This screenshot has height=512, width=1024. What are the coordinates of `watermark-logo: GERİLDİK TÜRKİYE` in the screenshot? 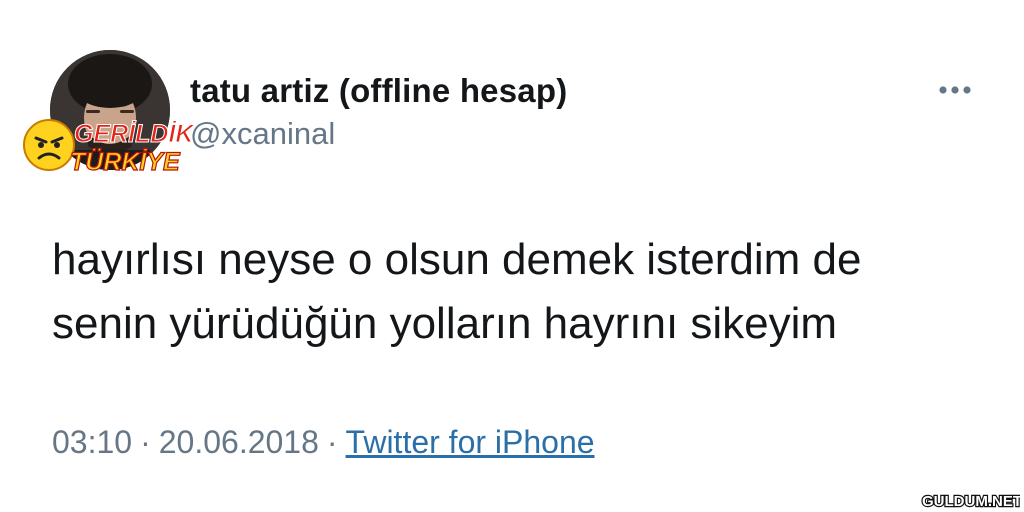 It's located at (112, 145).